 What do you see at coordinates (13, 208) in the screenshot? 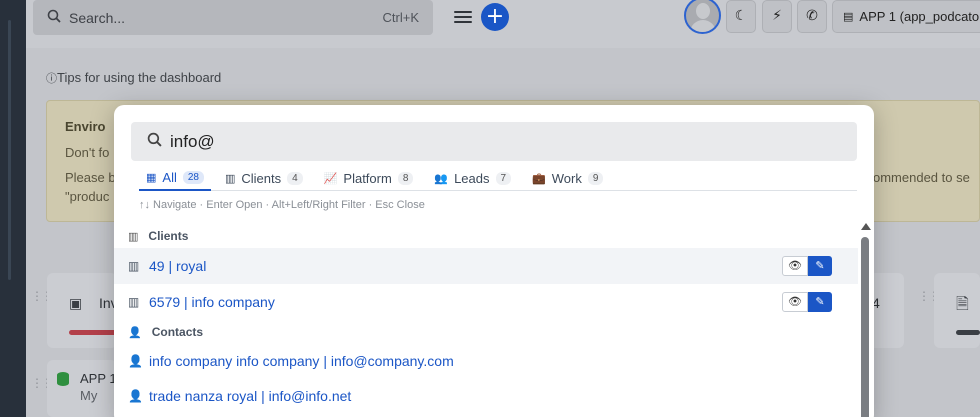
I see `left-sidebar` at bounding box center [13, 208].